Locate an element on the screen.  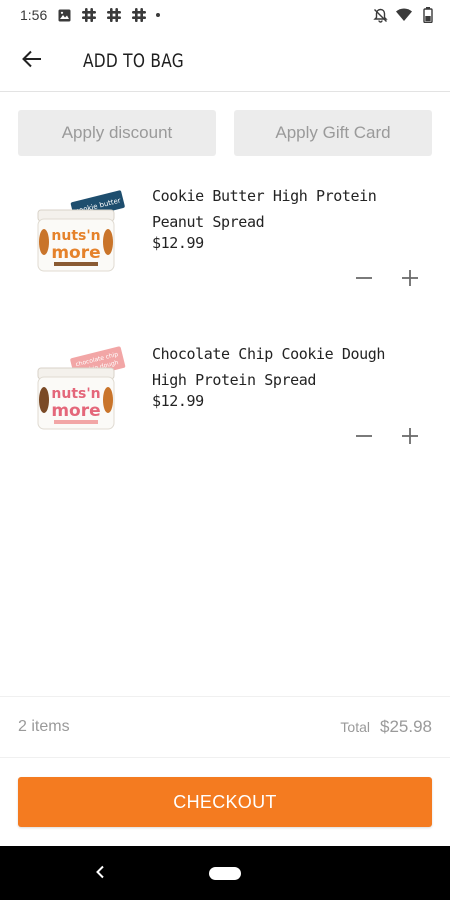
status-left: 1:56 is located at coordinates (90, 15).